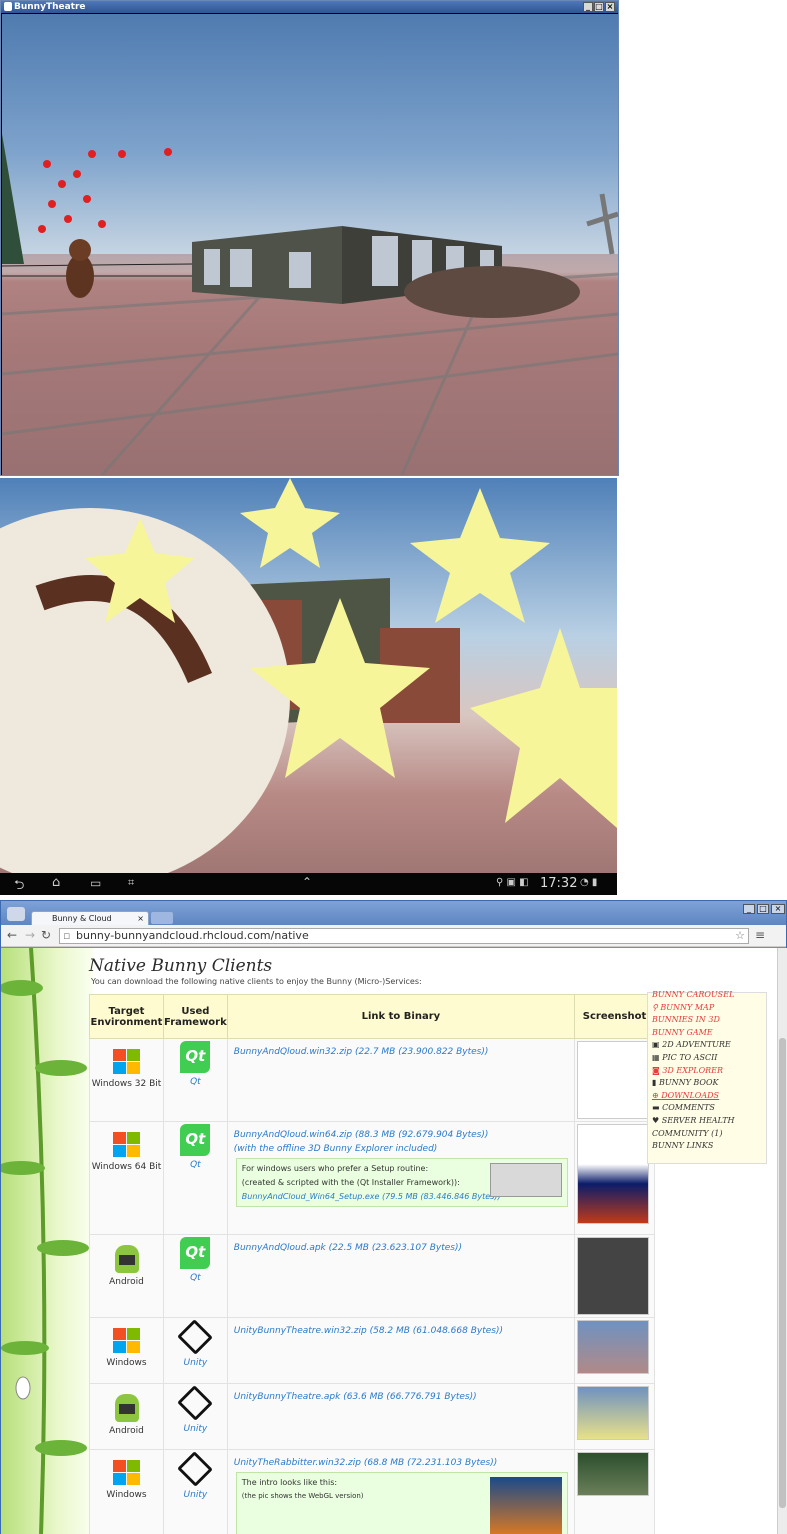 This screenshot has height=1534, width=787. I want to click on env-label: Windows 32 Bit, so click(126, 1084).